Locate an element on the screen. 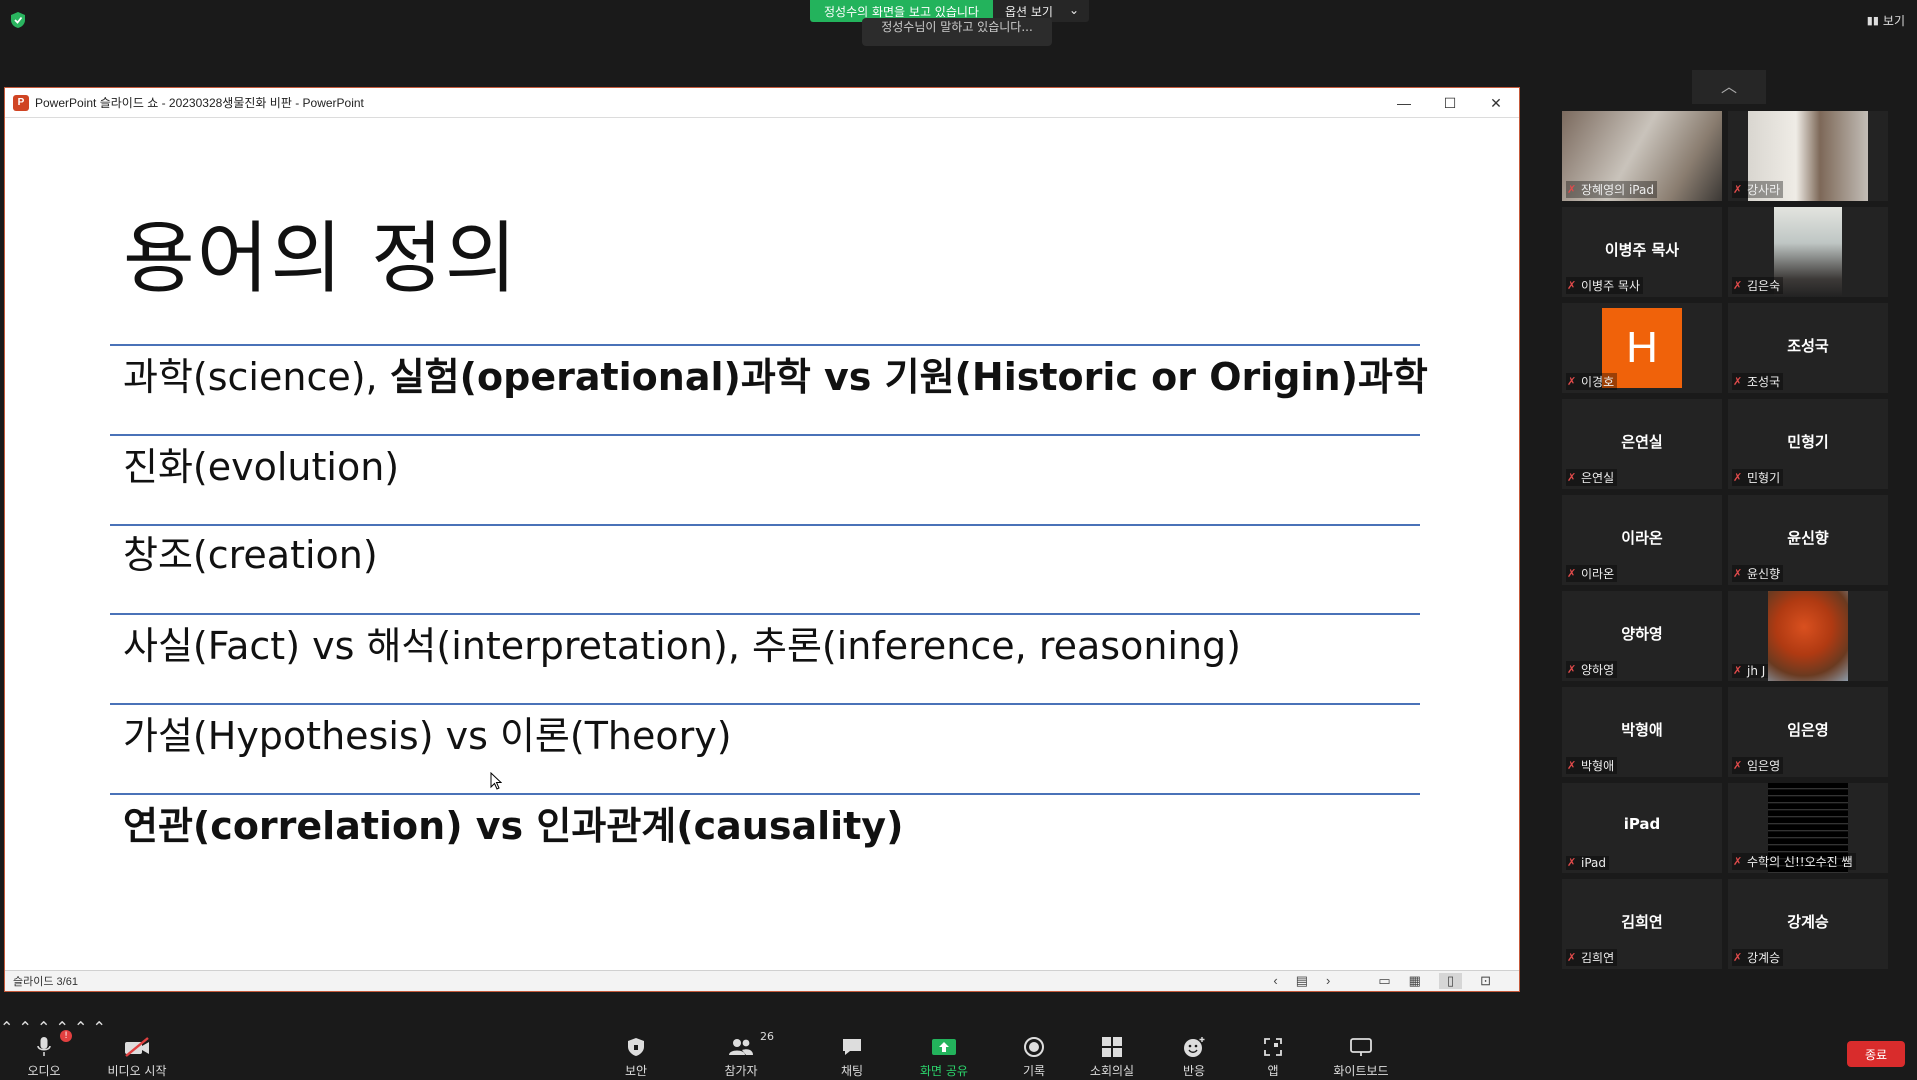 This screenshot has width=1917, height=1080. participant-tile: 민형기 ✗ 민형기 is located at coordinates (1808, 444).